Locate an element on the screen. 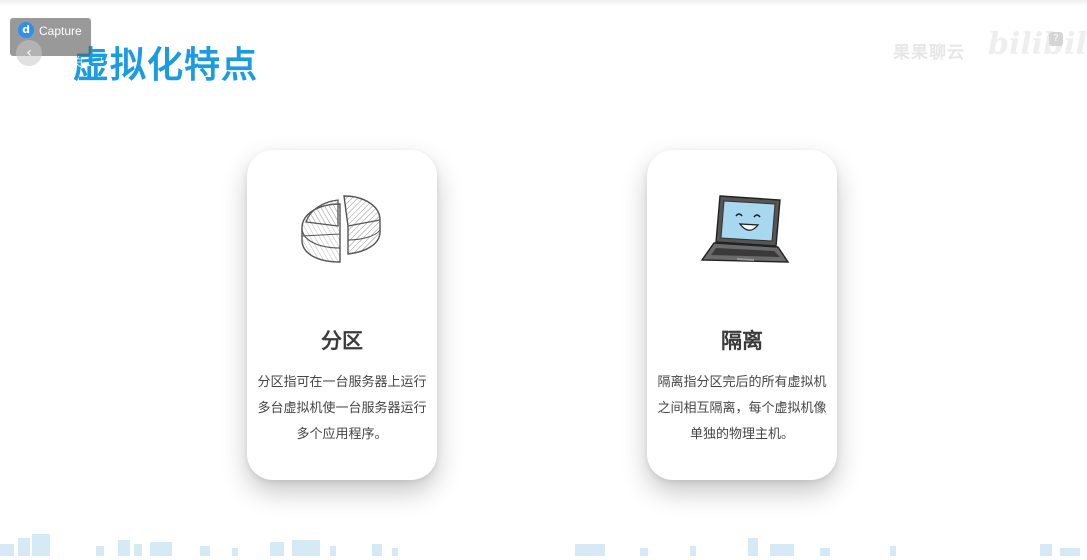 The height and width of the screenshot is (560, 1087). capture-app-name: Capture is located at coordinates (60, 31).